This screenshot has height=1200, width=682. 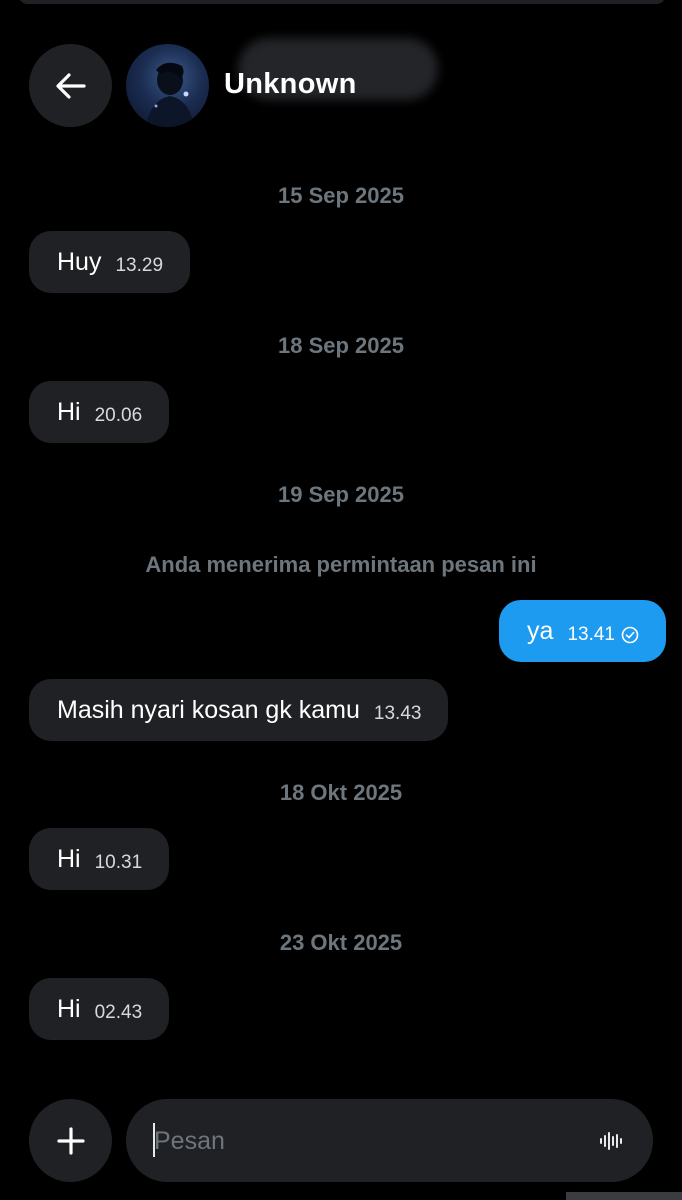 What do you see at coordinates (591, 634) in the screenshot?
I see `message-time: 13.41` at bounding box center [591, 634].